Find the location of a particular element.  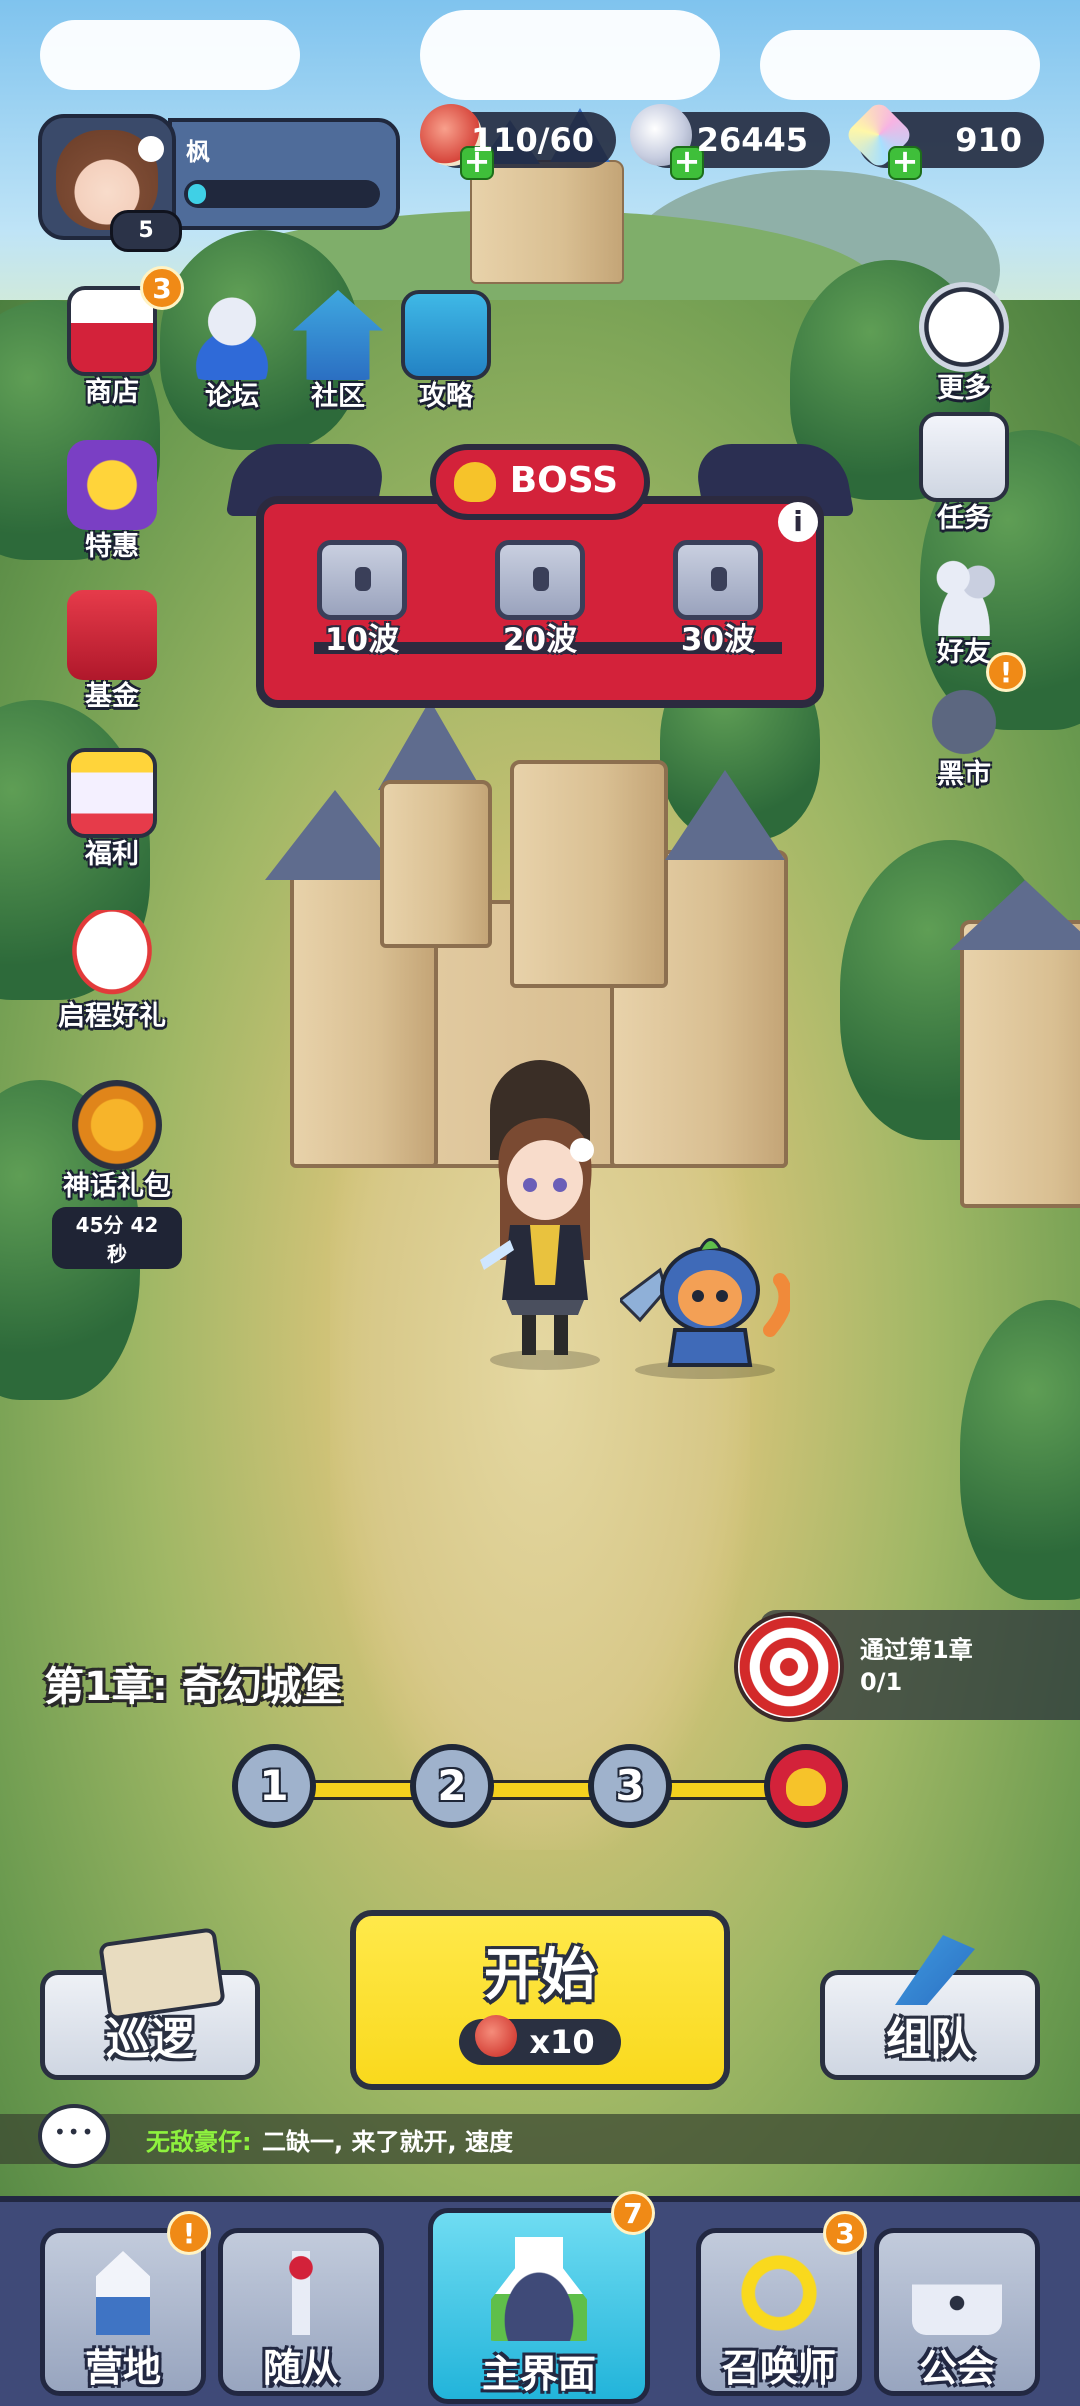

tab-guild: 公会 is located at coordinates (957, 2312).